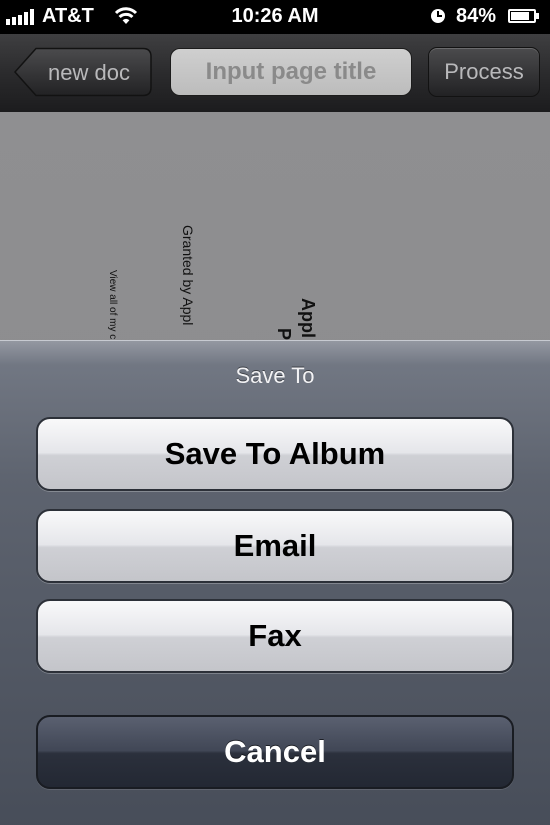 The height and width of the screenshot is (825, 550). Describe the element at coordinates (484, 72) in the screenshot. I see `process-button: Process` at that location.